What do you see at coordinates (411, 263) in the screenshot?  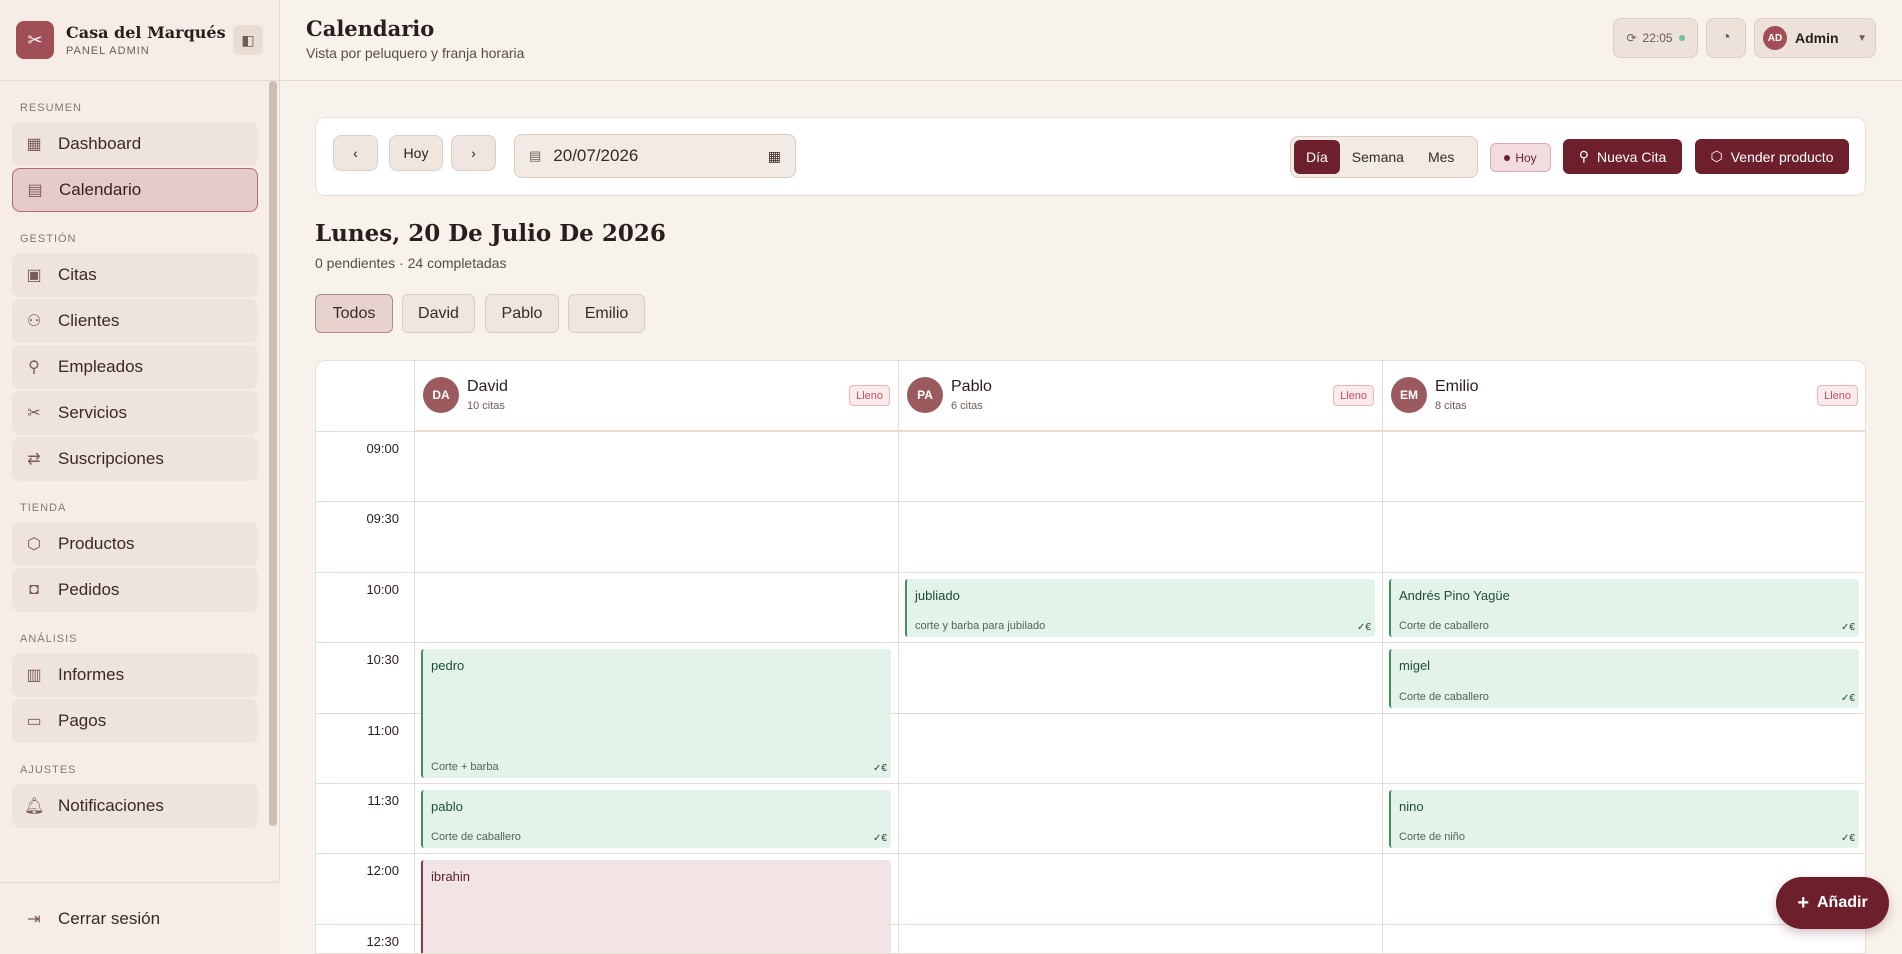 I see `day-summary: 0 pendientes · 24 completadas` at bounding box center [411, 263].